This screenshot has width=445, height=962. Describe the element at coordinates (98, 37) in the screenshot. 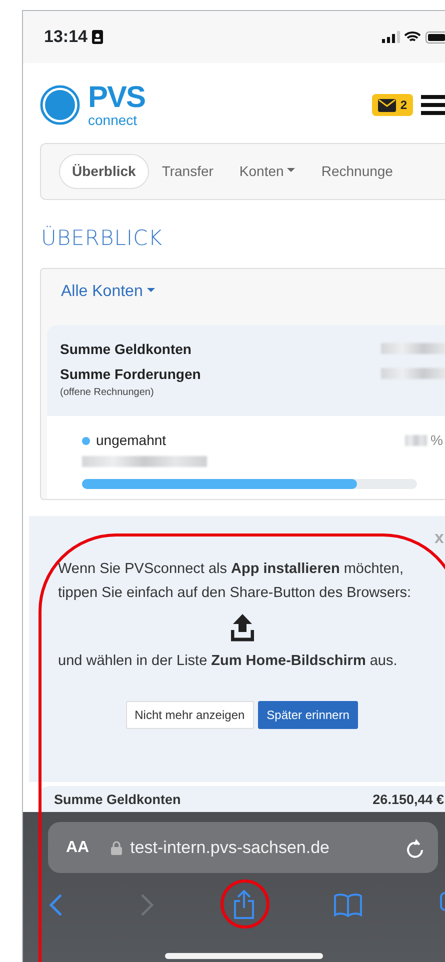

I see `id-card-icon` at that location.